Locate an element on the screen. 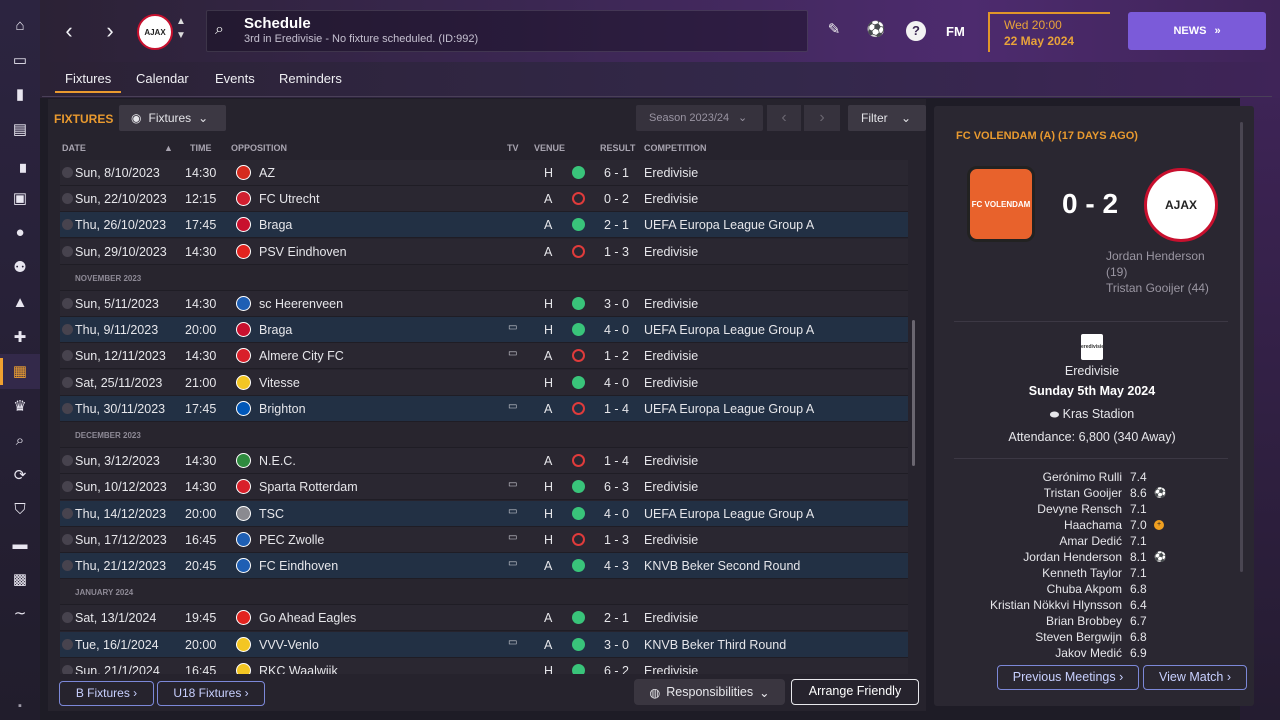  squad-icon: ▮ is located at coordinates (20, 94).